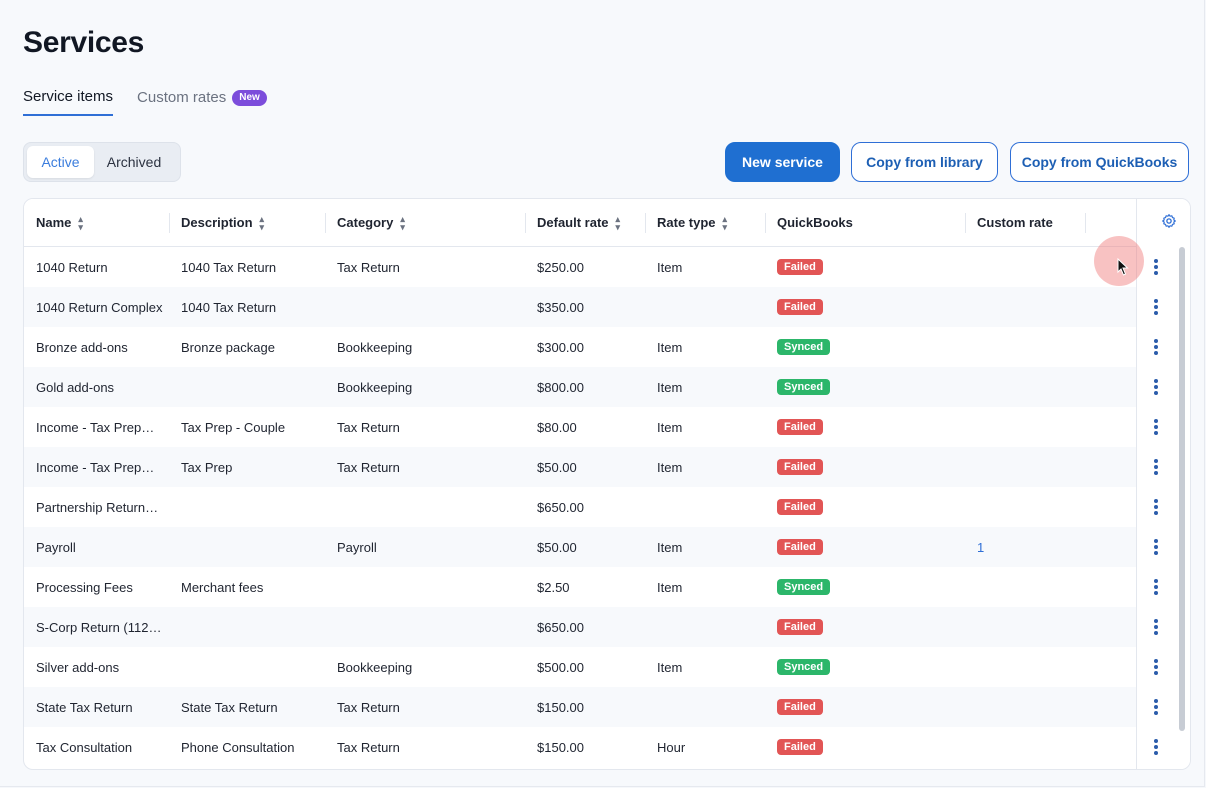 The width and height of the screenshot is (1206, 788). Describe the element at coordinates (425, 222) in the screenshot. I see `column-header-category: Category ▴ ▾` at that location.